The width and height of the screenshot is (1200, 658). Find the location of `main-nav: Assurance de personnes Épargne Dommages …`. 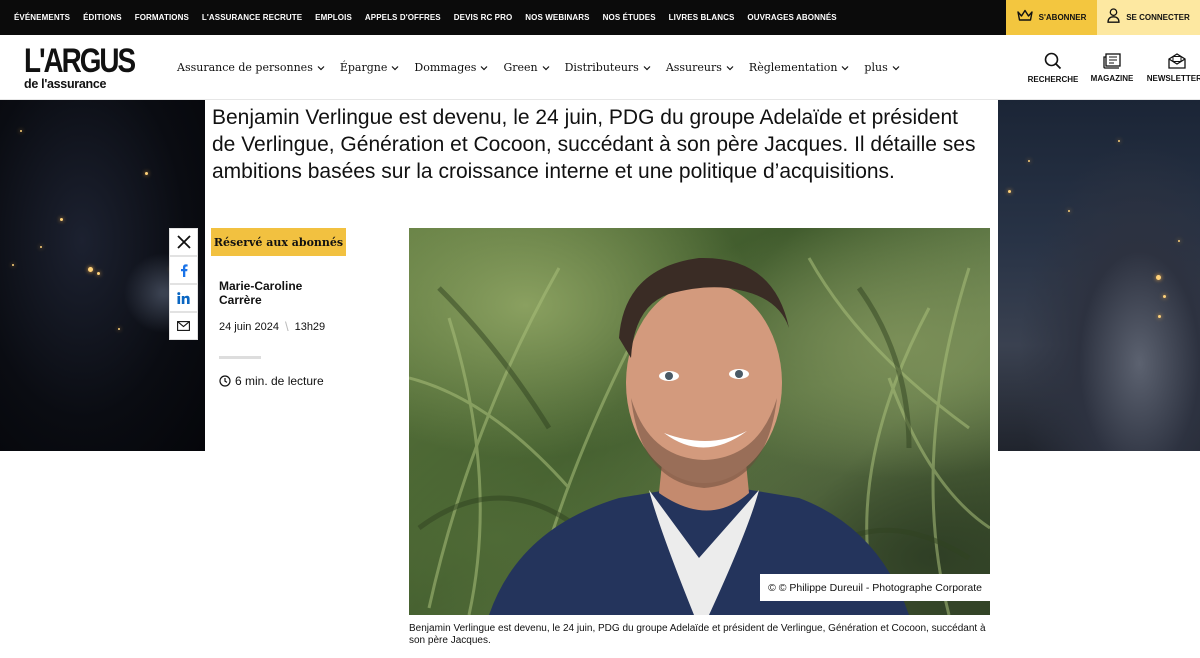

main-nav: Assurance de personnes Épargne Dommages … is located at coordinates (546, 67).